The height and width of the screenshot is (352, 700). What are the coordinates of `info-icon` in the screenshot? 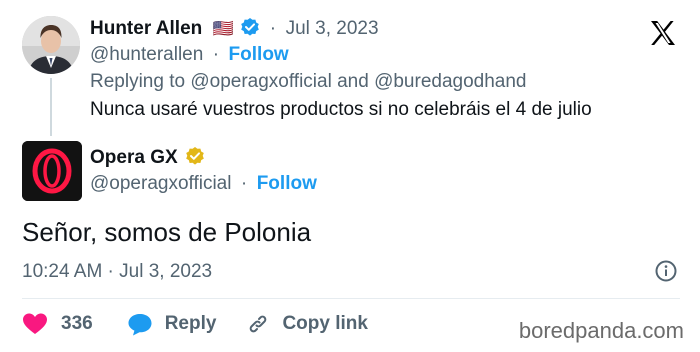 It's located at (666, 271).